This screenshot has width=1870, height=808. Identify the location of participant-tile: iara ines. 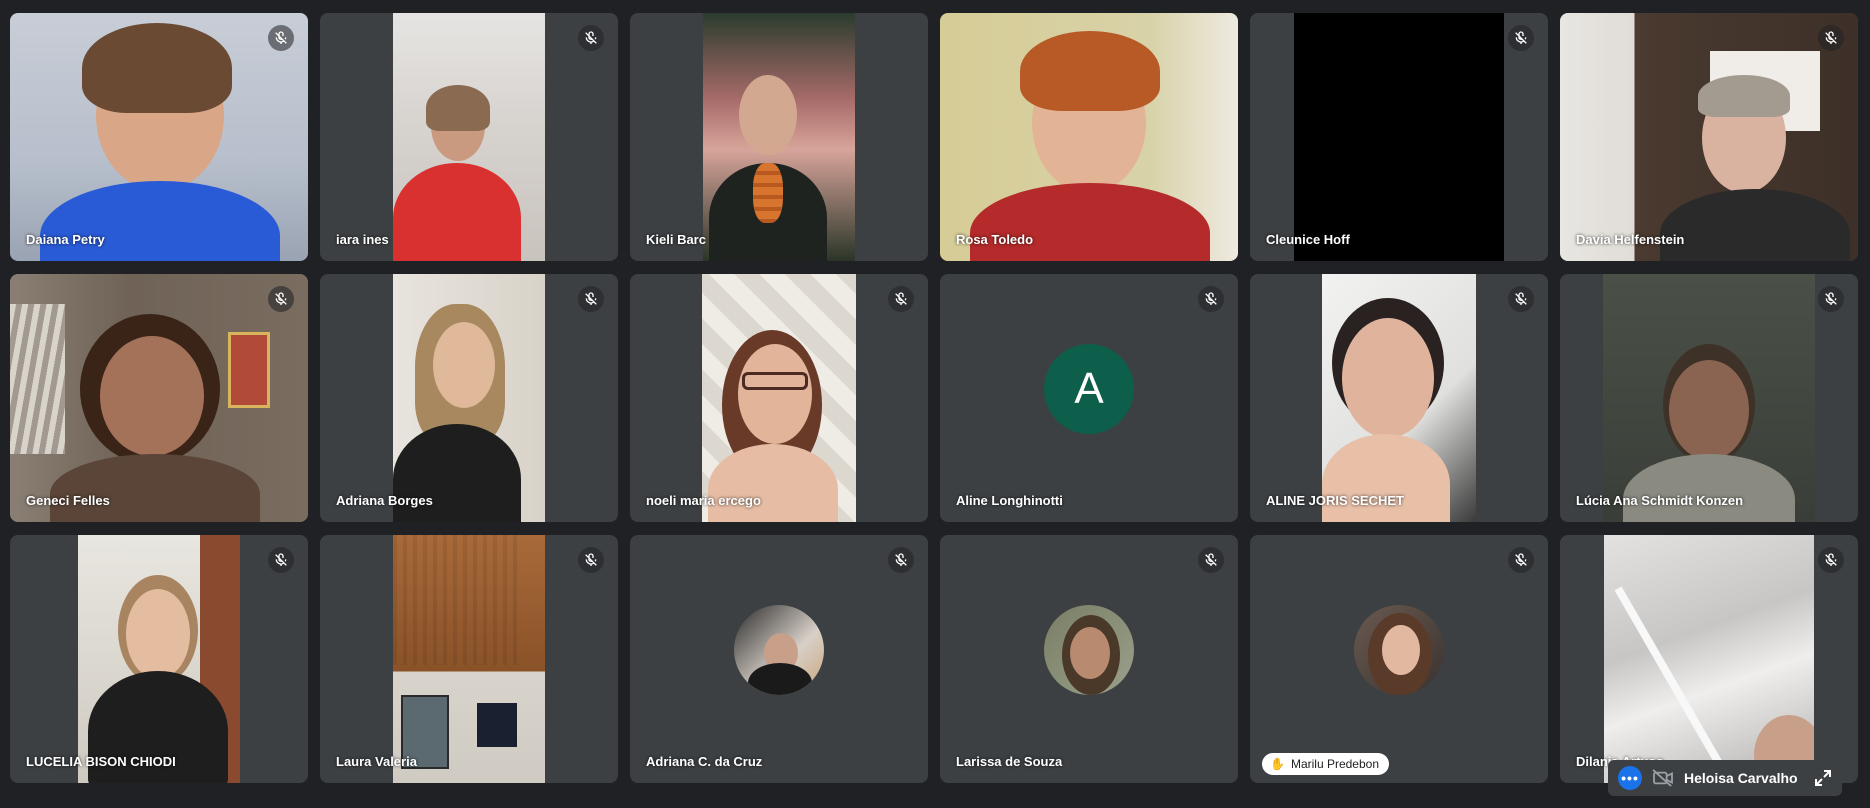
(469, 137).